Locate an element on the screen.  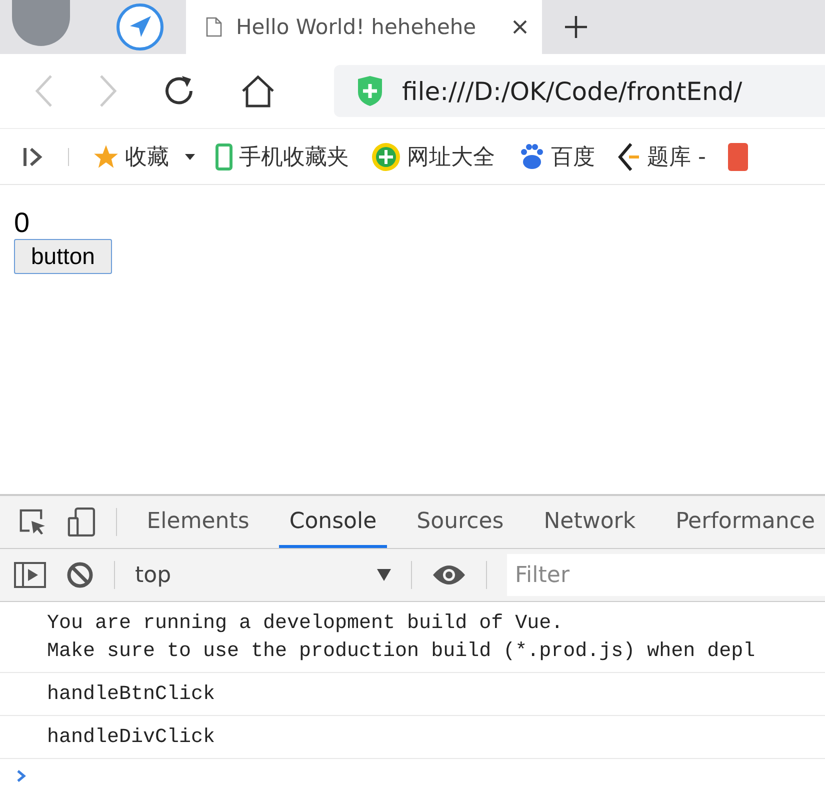
shield-icon is located at coordinates (370, 91).